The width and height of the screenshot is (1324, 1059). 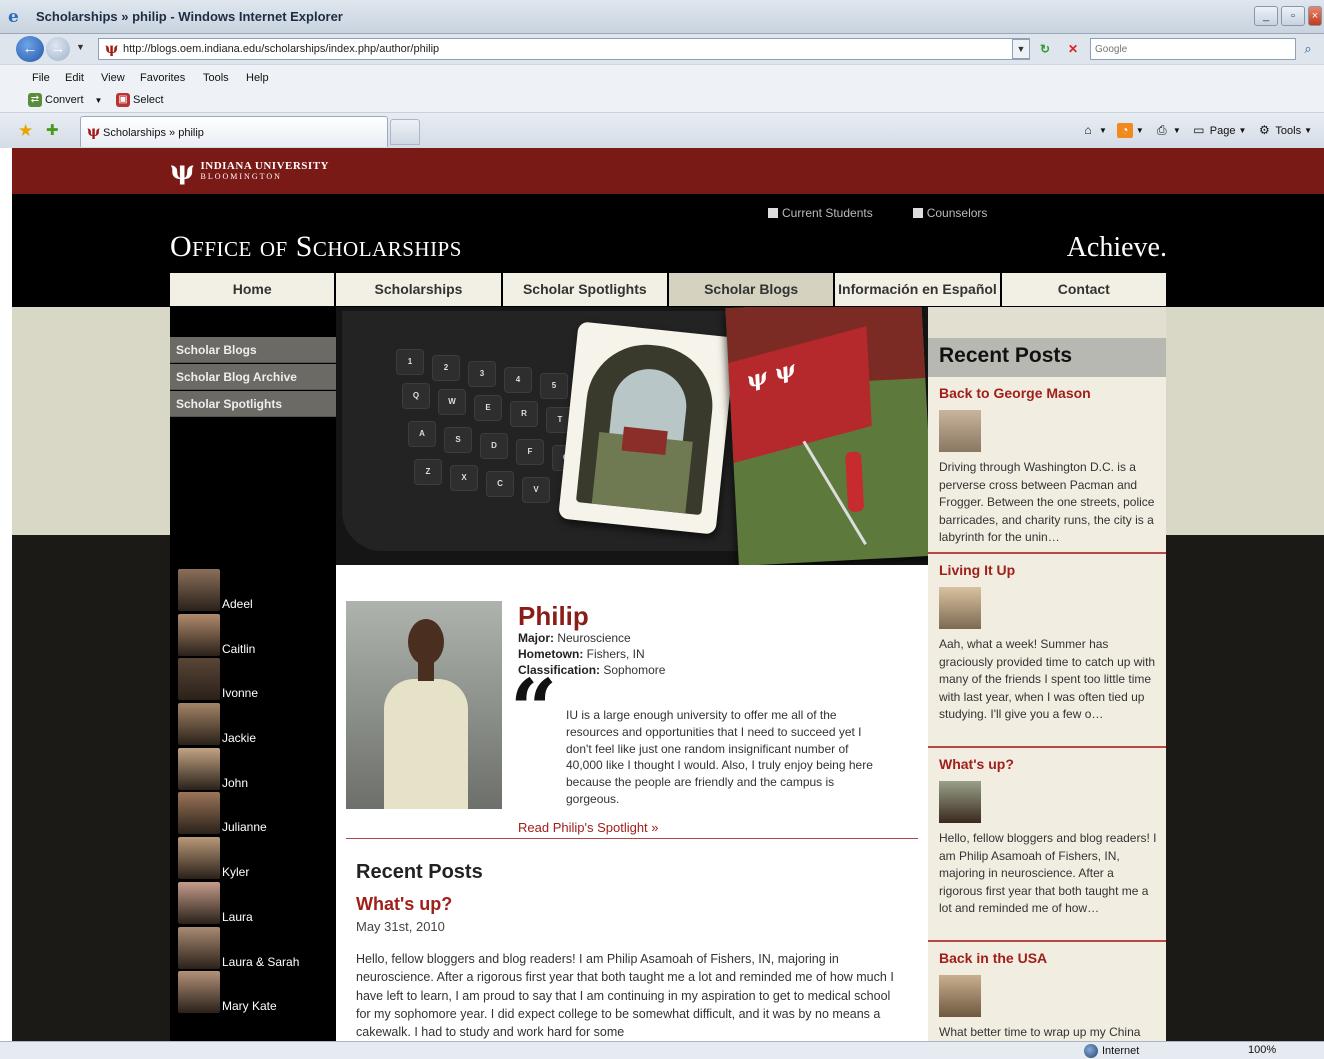 I want to click on blogger-item: John, so click(x=257, y=770).